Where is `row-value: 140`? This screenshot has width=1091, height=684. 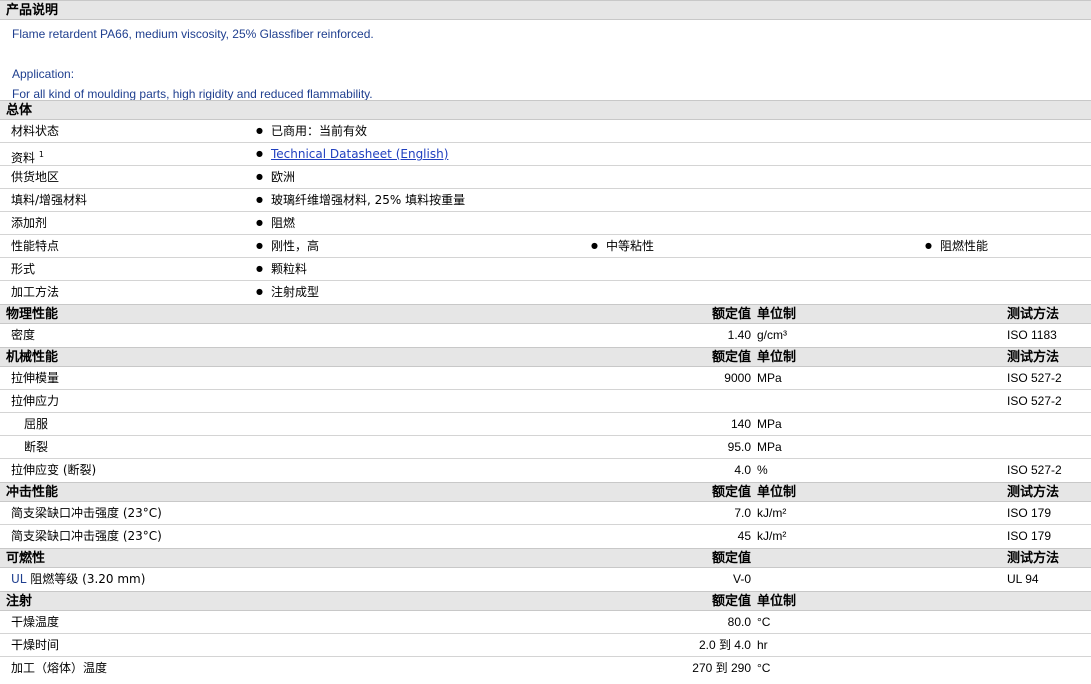
row-value: 140 is located at coordinates (740, 424).